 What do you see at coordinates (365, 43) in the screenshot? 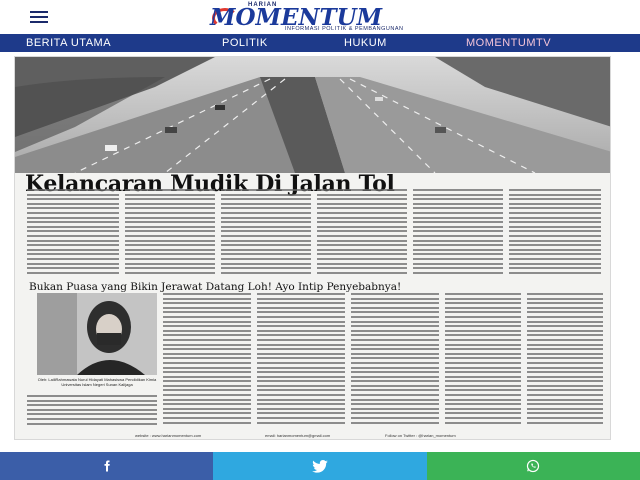
I see `nav-item-hukum: HUKUM` at bounding box center [365, 43].